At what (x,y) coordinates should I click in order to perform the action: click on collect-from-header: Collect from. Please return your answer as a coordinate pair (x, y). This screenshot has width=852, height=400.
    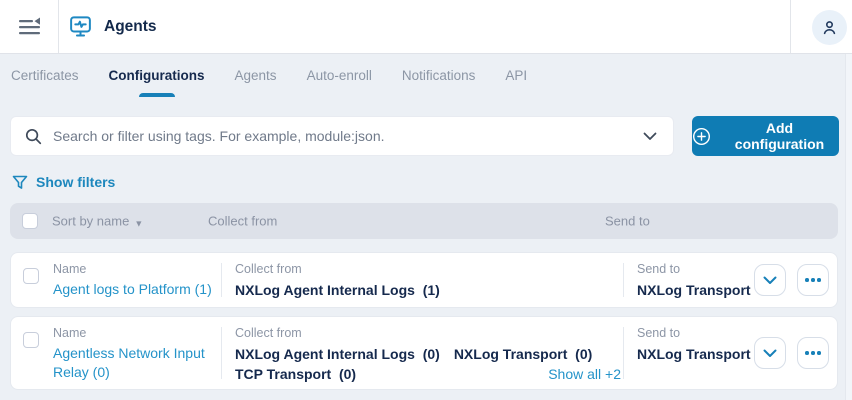
    Looking at the image, I should click on (243, 221).